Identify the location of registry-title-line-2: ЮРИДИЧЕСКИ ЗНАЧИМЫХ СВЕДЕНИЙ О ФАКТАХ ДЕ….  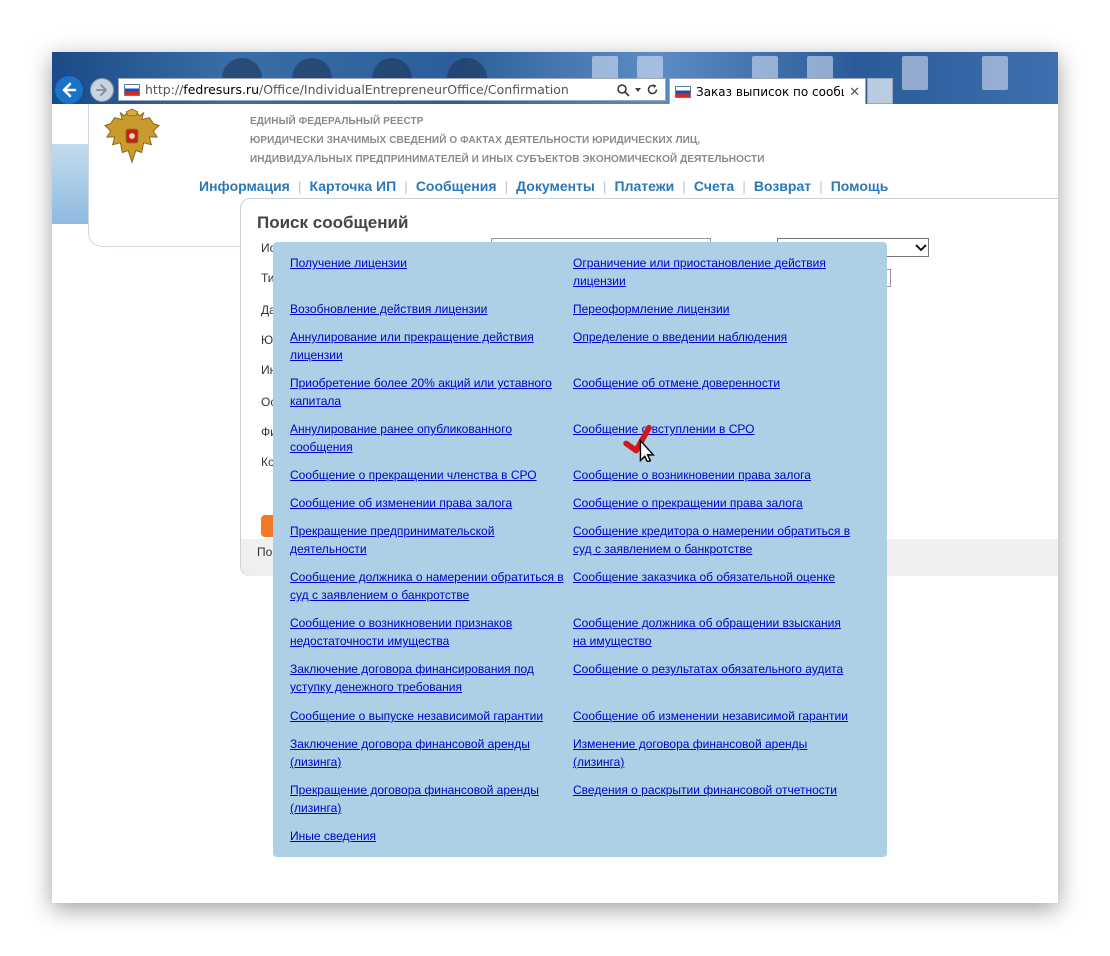
(475, 140).